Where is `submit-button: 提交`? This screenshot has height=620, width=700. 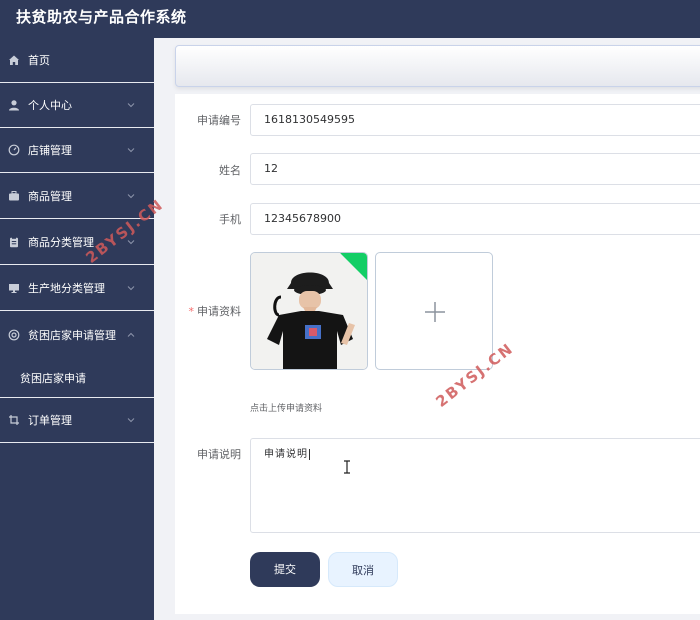 submit-button: 提交 is located at coordinates (285, 569).